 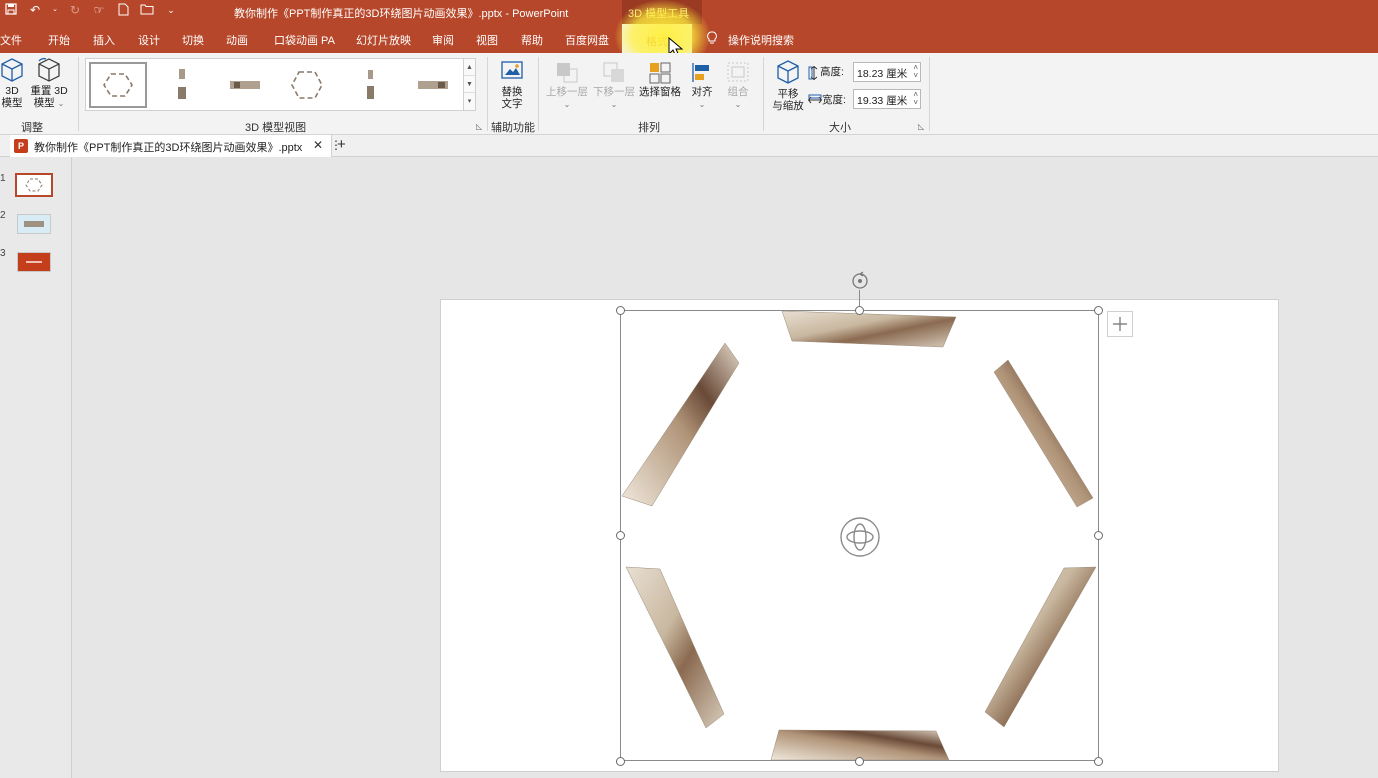 I want to click on selection-pane-button: 选择窗格, so click(x=660, y=79).